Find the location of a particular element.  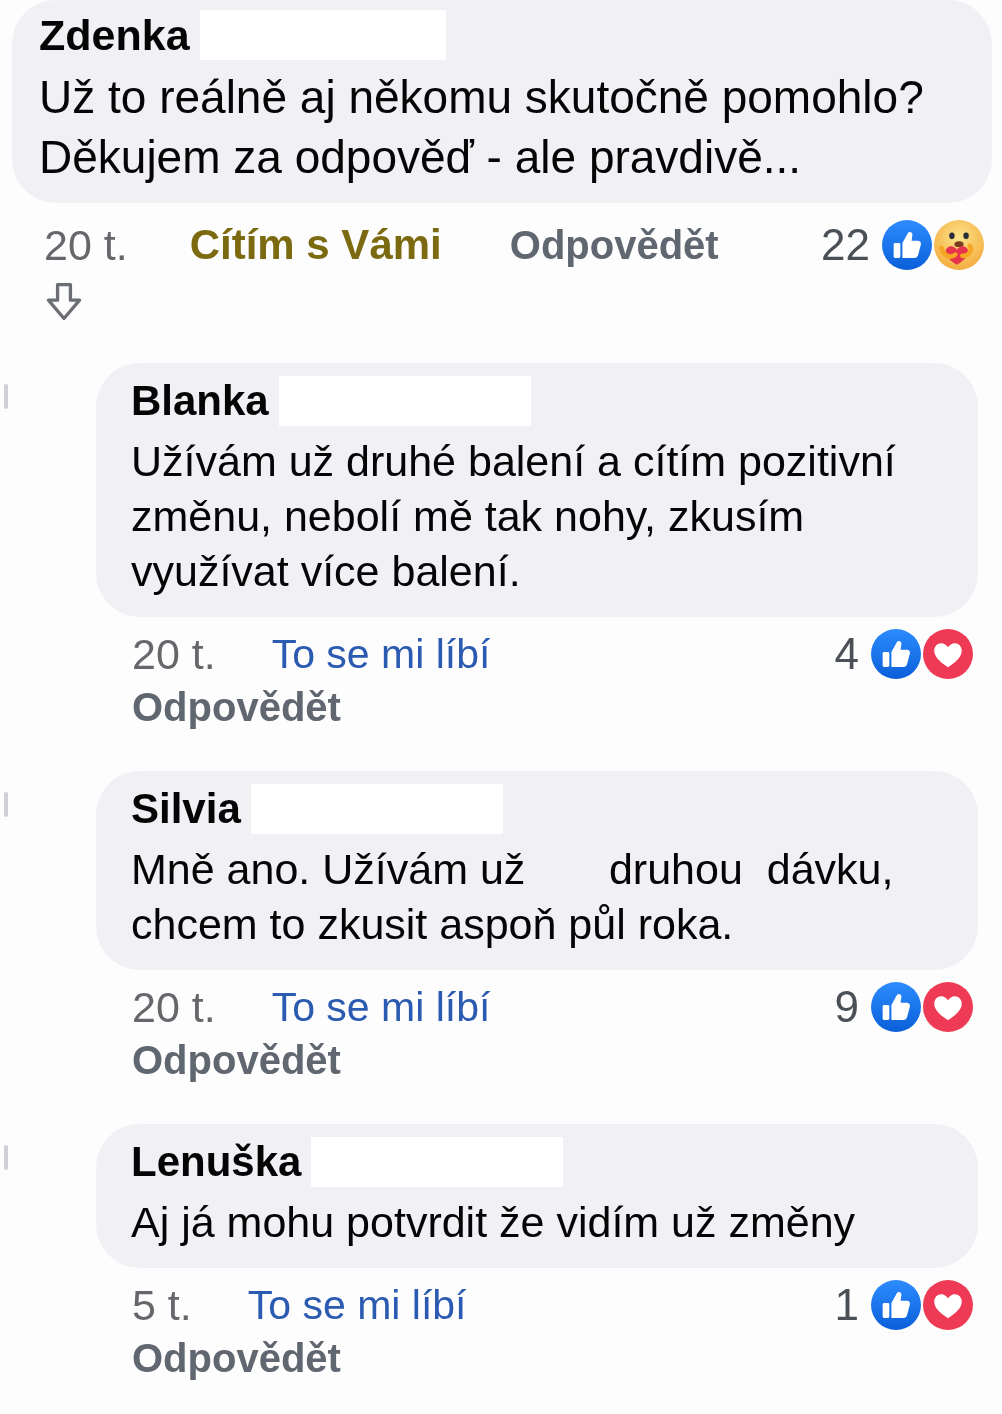

author-name: Silvia is located at coordinates (186, 809).